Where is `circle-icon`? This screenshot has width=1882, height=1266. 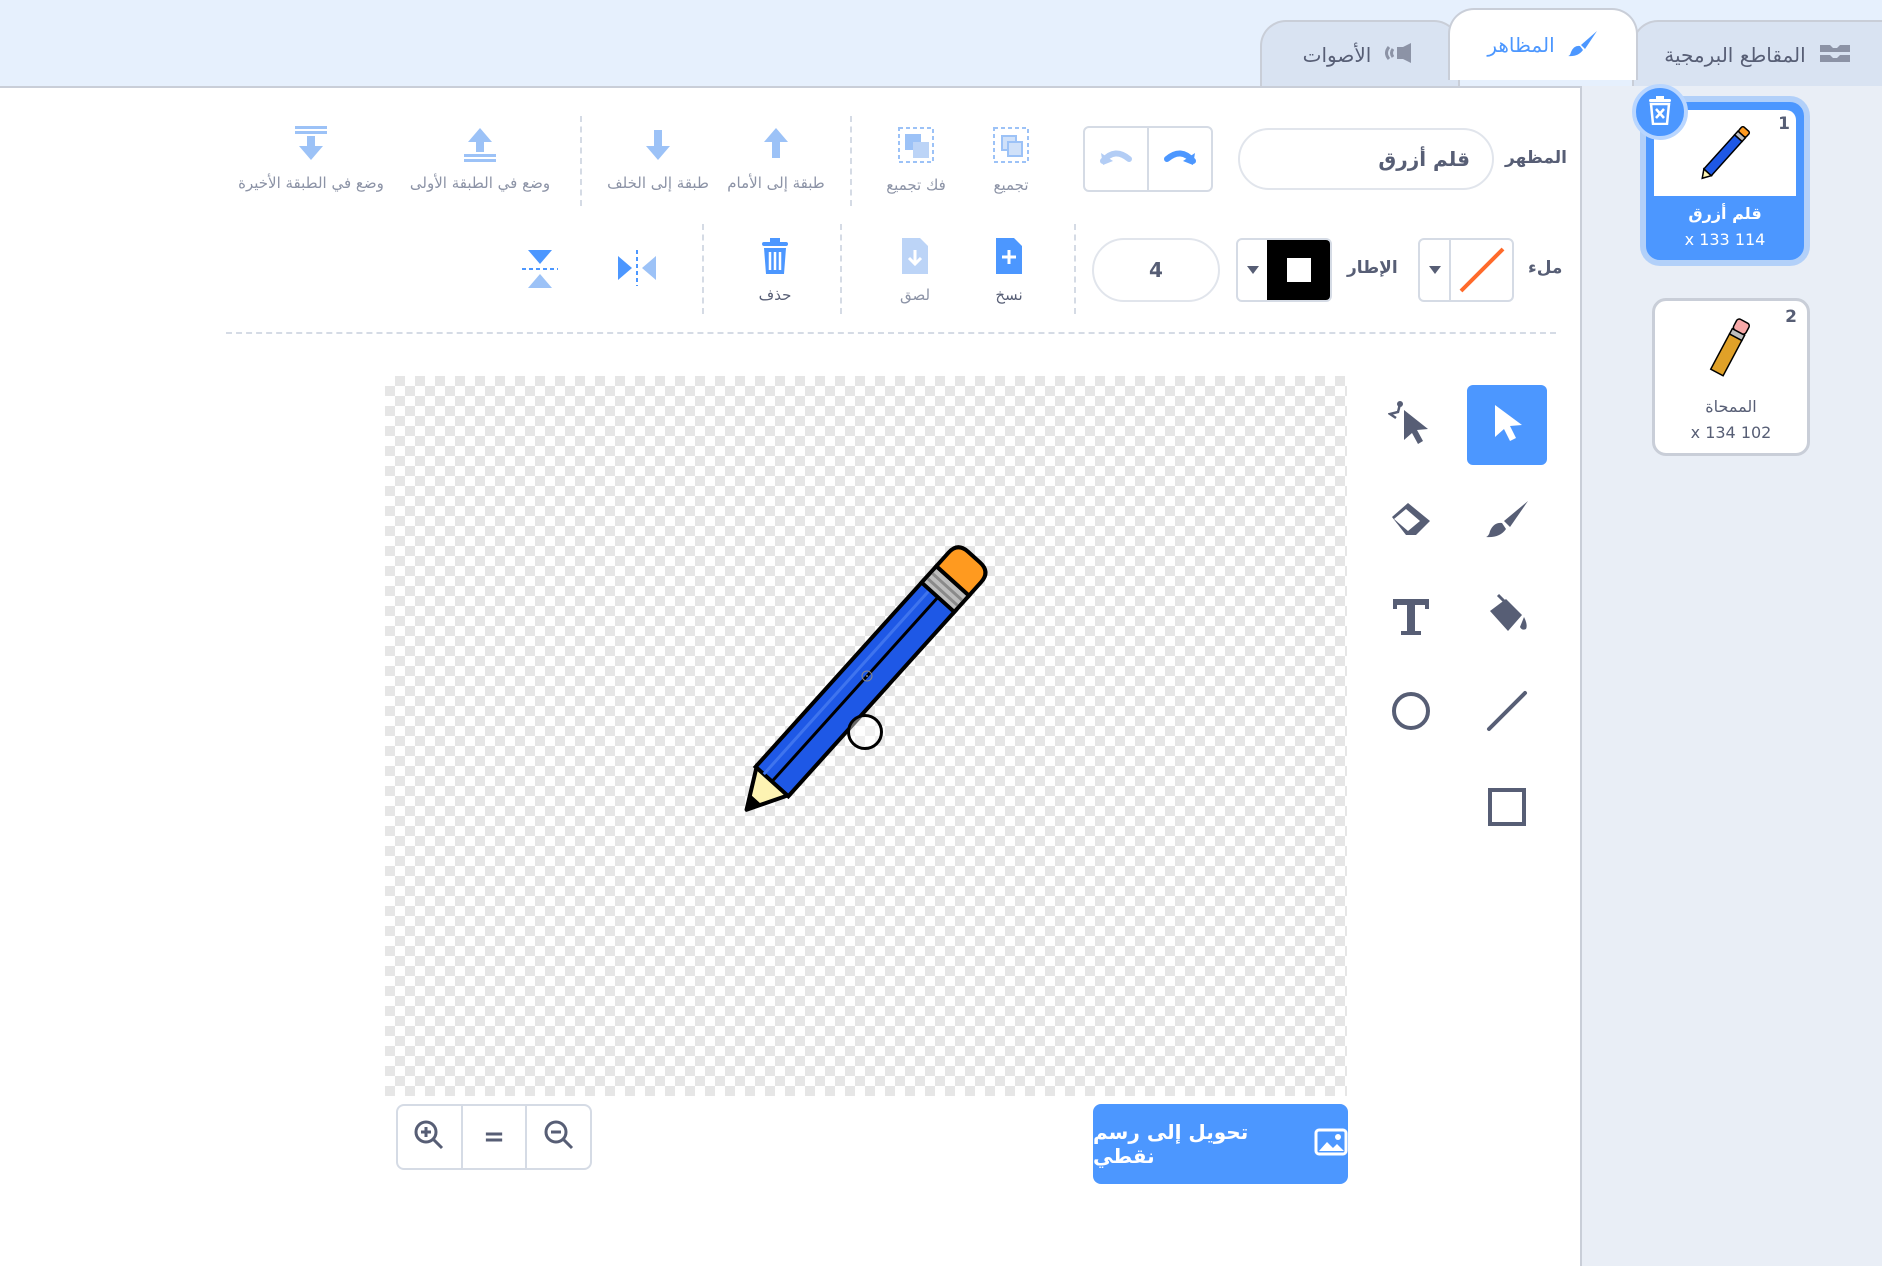
circle-icon is located at coordinates (1411, 713).